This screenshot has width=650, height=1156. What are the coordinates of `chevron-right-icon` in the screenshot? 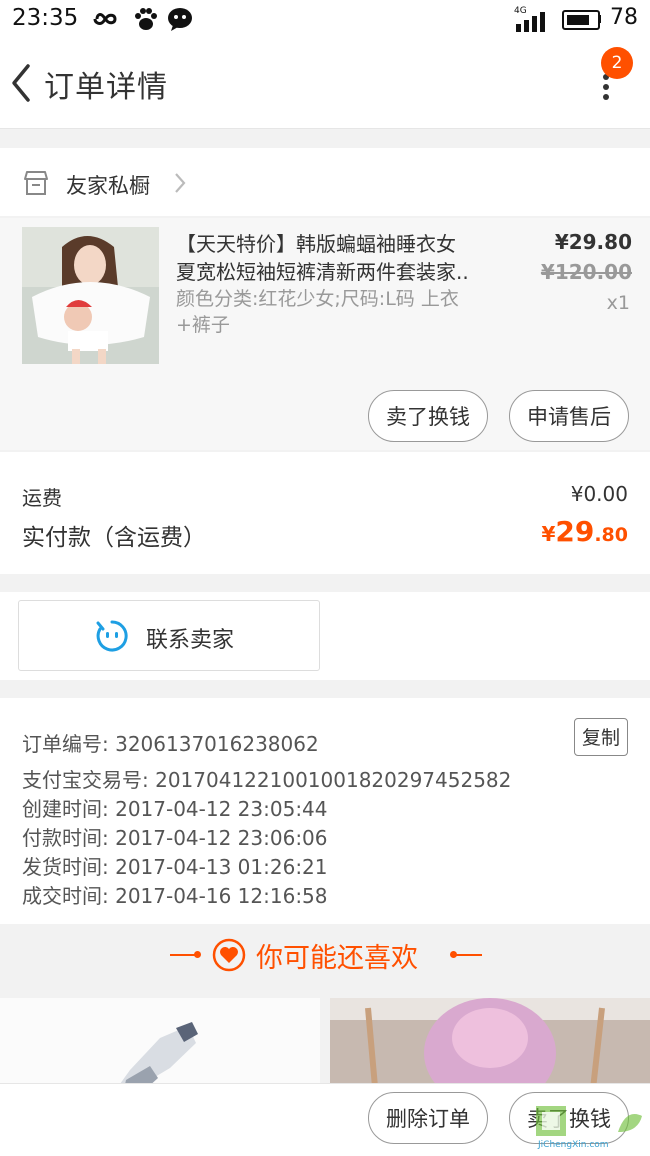 It's located at (179, 183).